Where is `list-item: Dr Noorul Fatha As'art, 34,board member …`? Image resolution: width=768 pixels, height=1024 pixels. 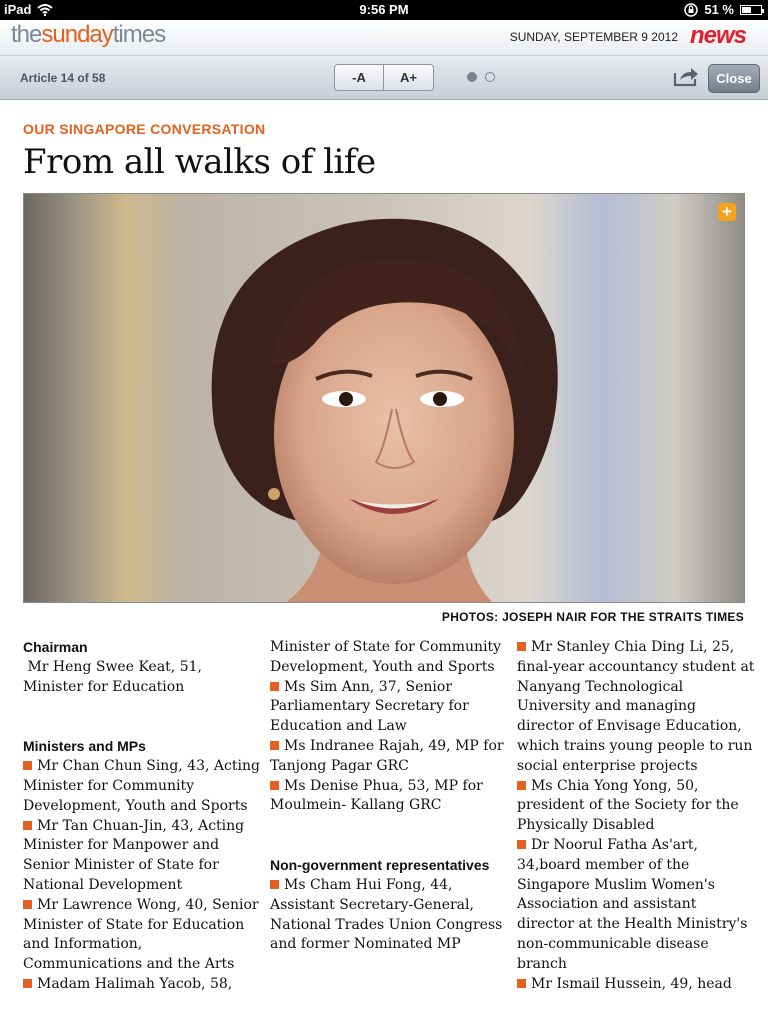
list-item: Dr Noorul Fatha As'art, 34,board member … is located at coordinates (632, 904).